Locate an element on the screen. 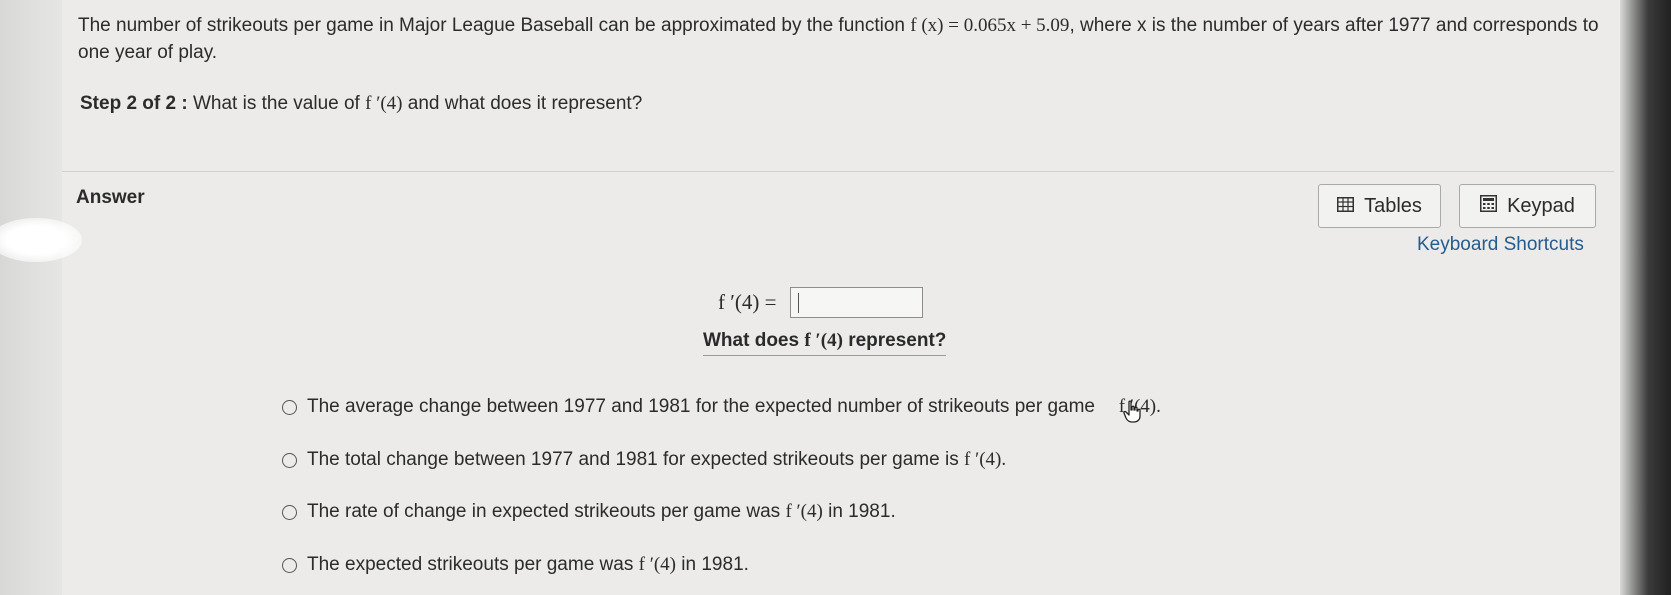 This screenshot has width=1671, height=595. derivative-answer-row: f ′(4) = is located at coordinates (821, 302).